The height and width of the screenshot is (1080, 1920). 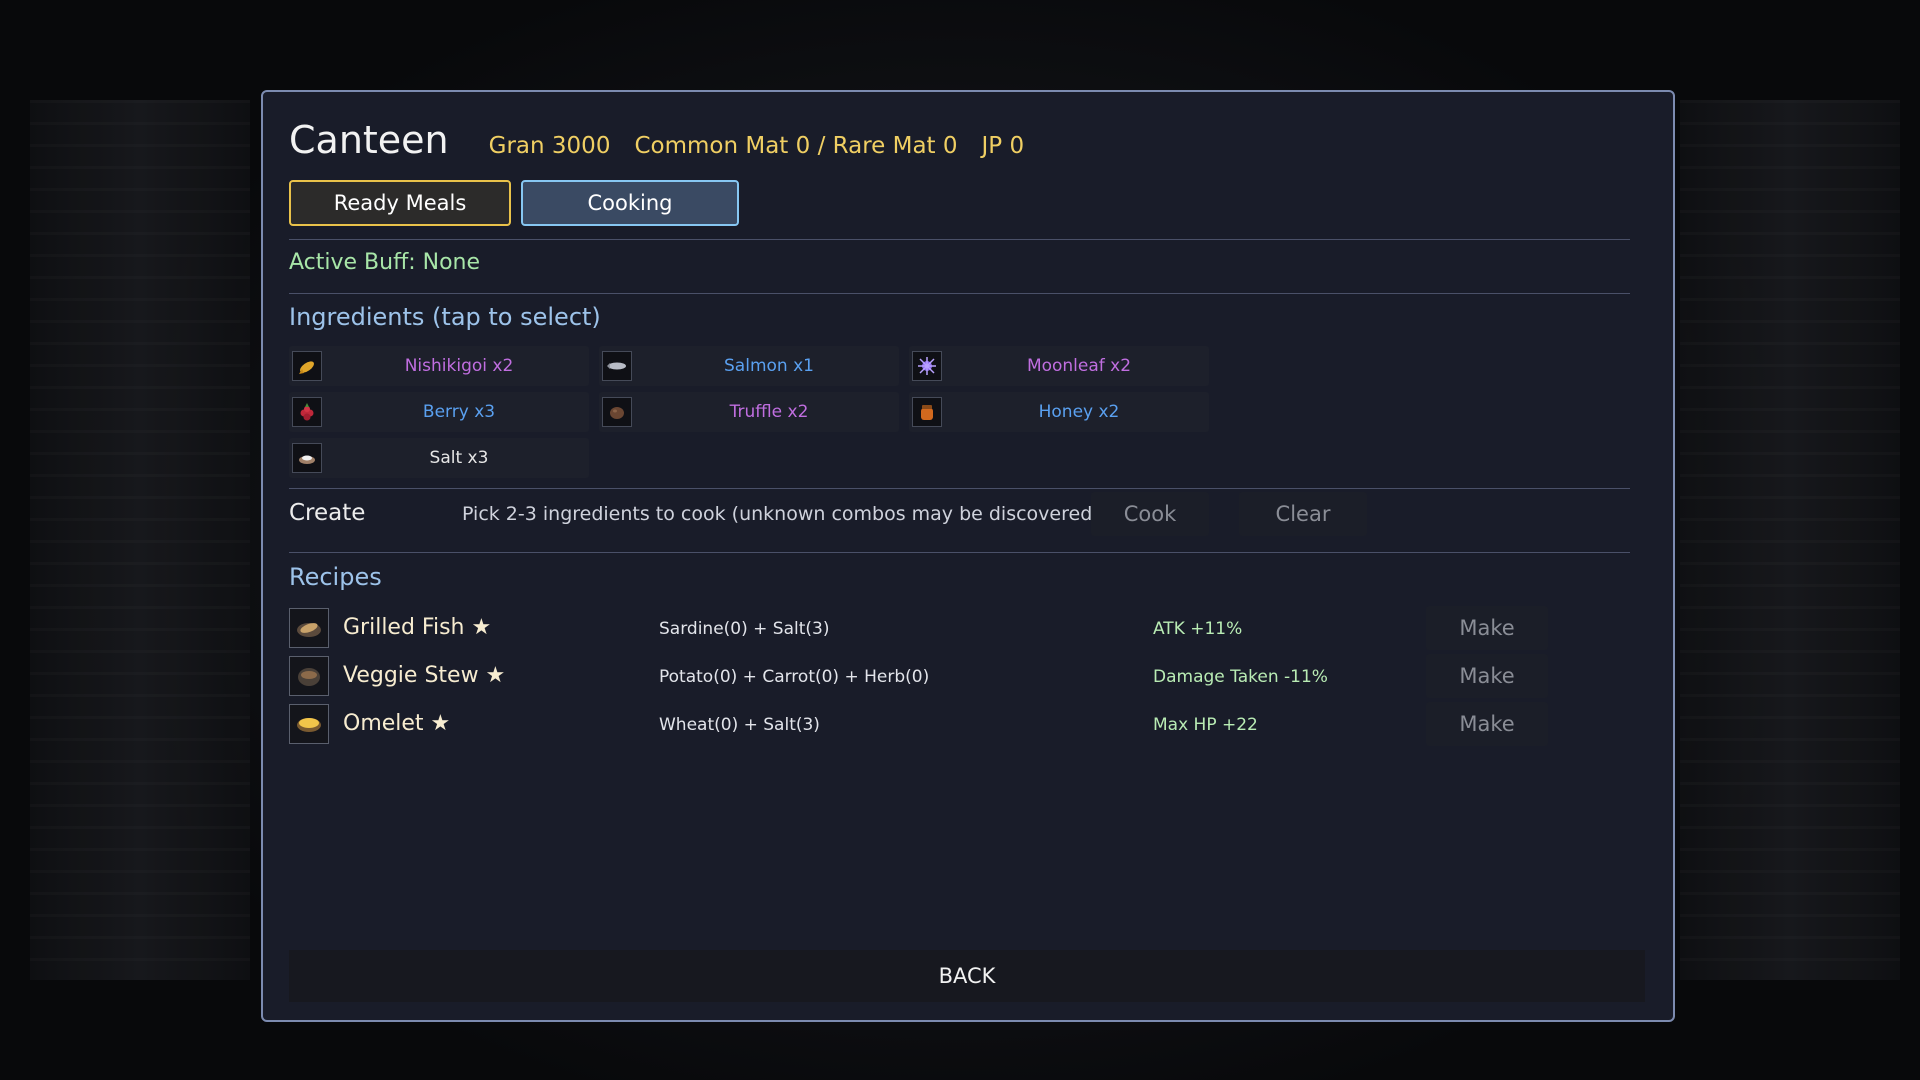 What do you see at coordinates (1240, 677) in the screenshot?
I see `recipe-effect: Damage Taken -11%` at bounding box center [1240, 677].